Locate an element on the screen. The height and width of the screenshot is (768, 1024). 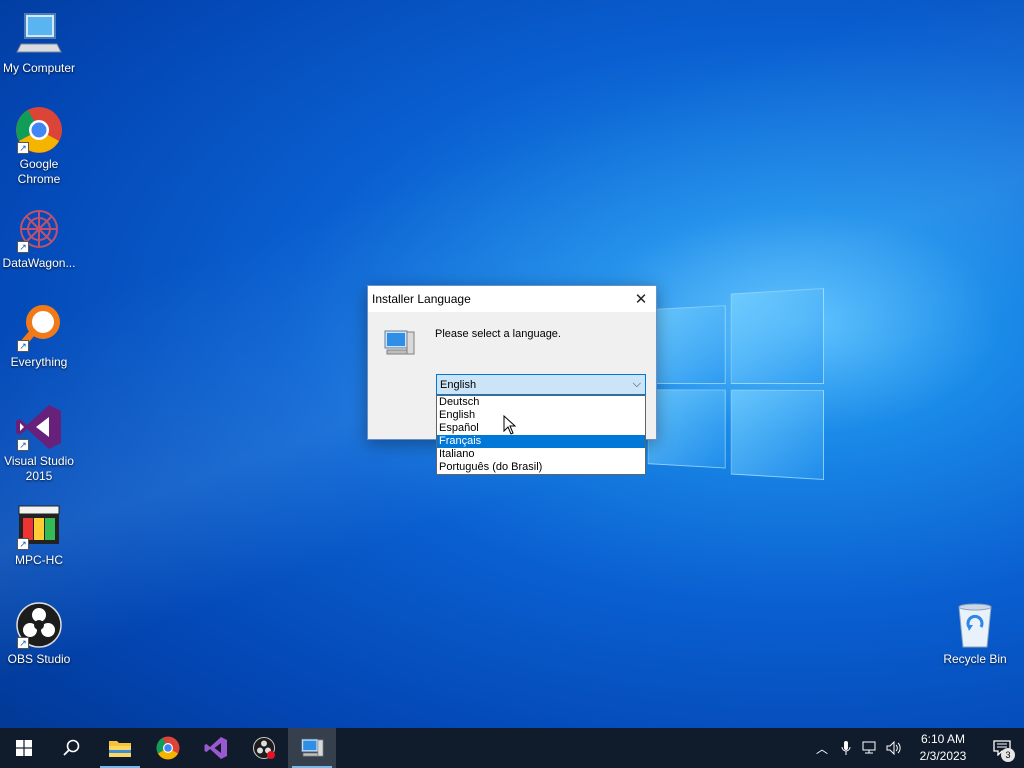
taskbar-file-explorer is located at coordinates (120, 748).